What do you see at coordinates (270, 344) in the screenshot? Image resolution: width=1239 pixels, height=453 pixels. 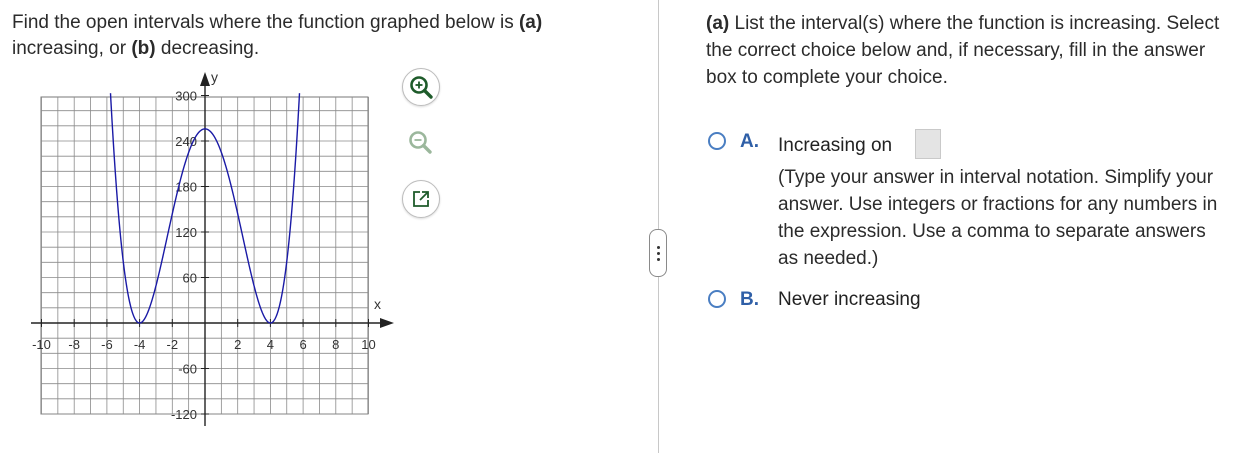 I see `x-tick-label: 4` at bounding box center [270, 344].